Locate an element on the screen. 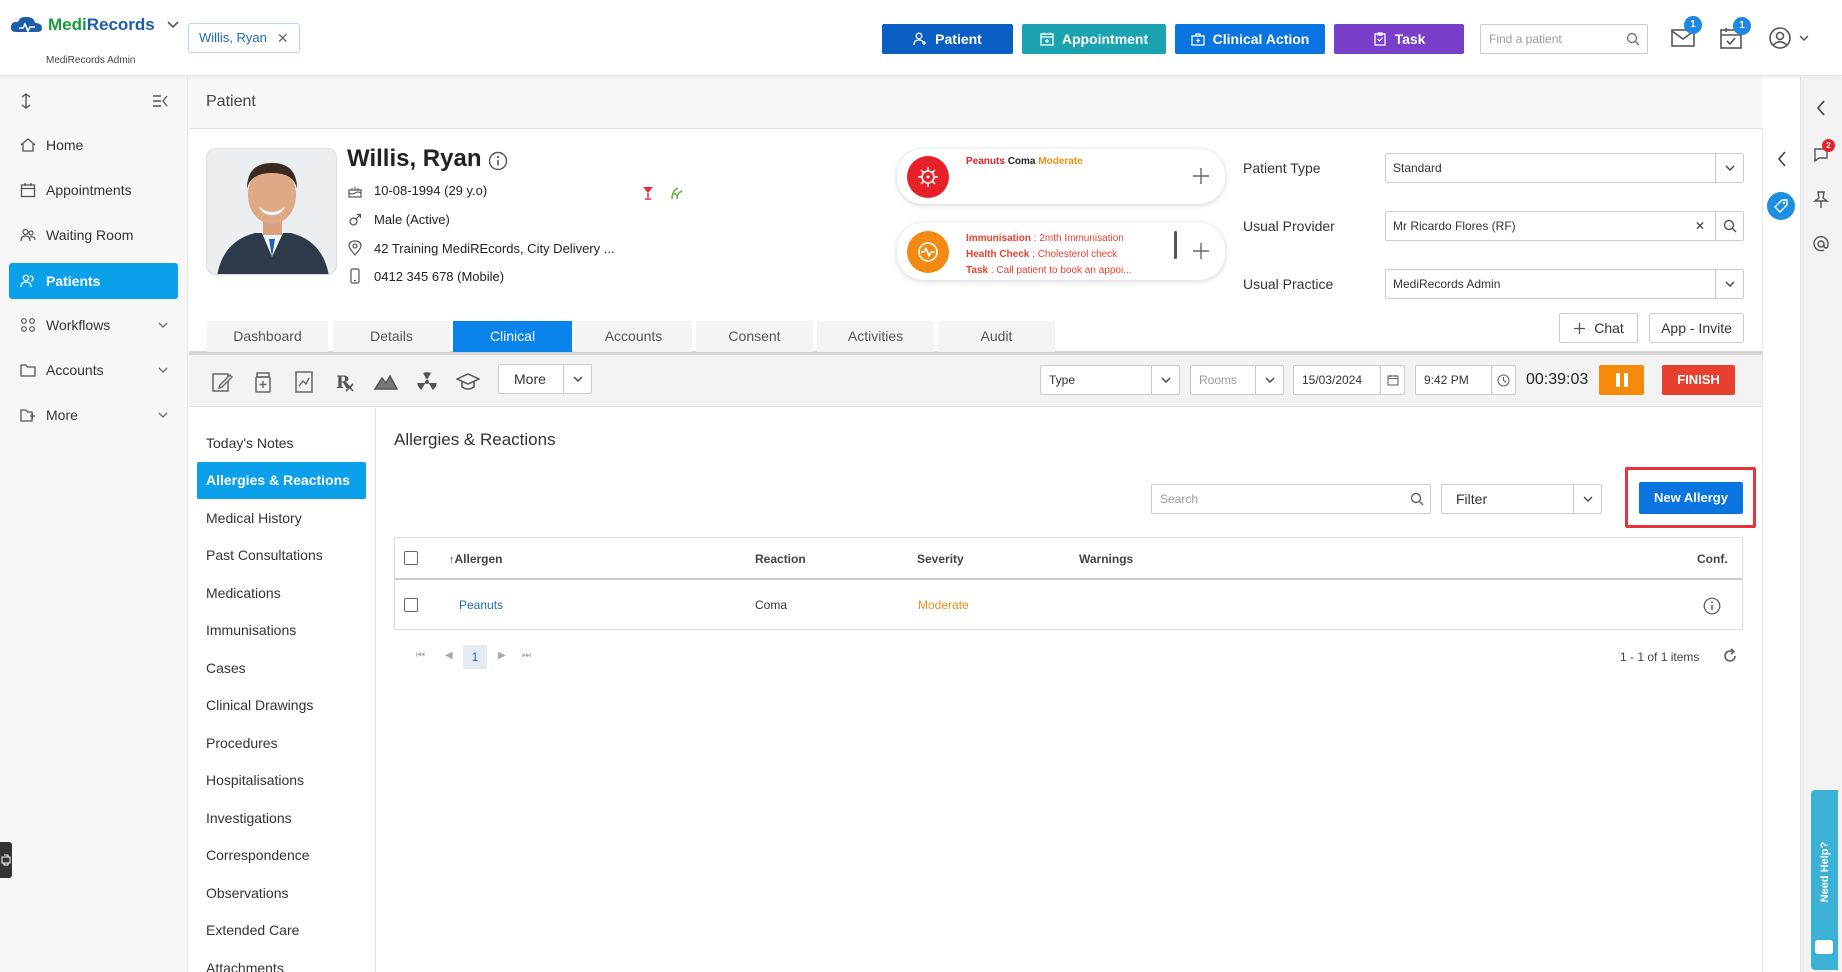  tab-activities: Activities is located at coordinates (875, 336).